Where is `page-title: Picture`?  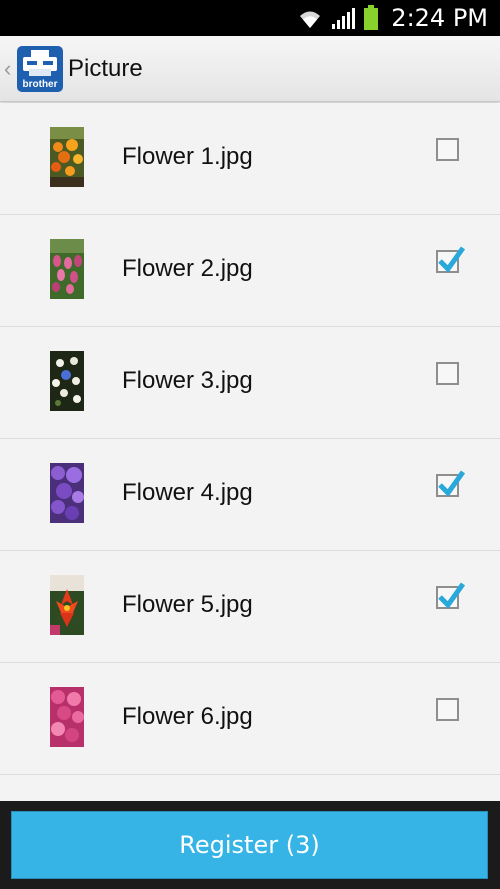
page-title: Picture is located at coordinates (105, 68).